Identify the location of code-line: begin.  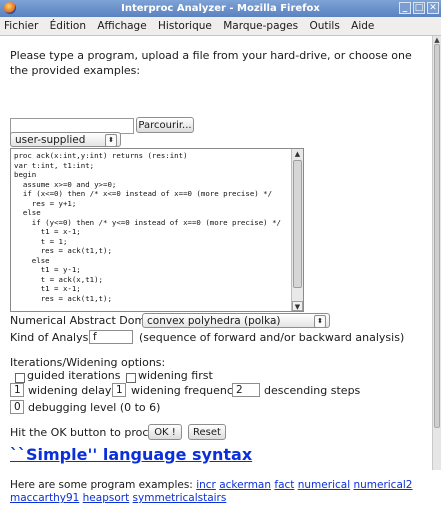
(25, 174).